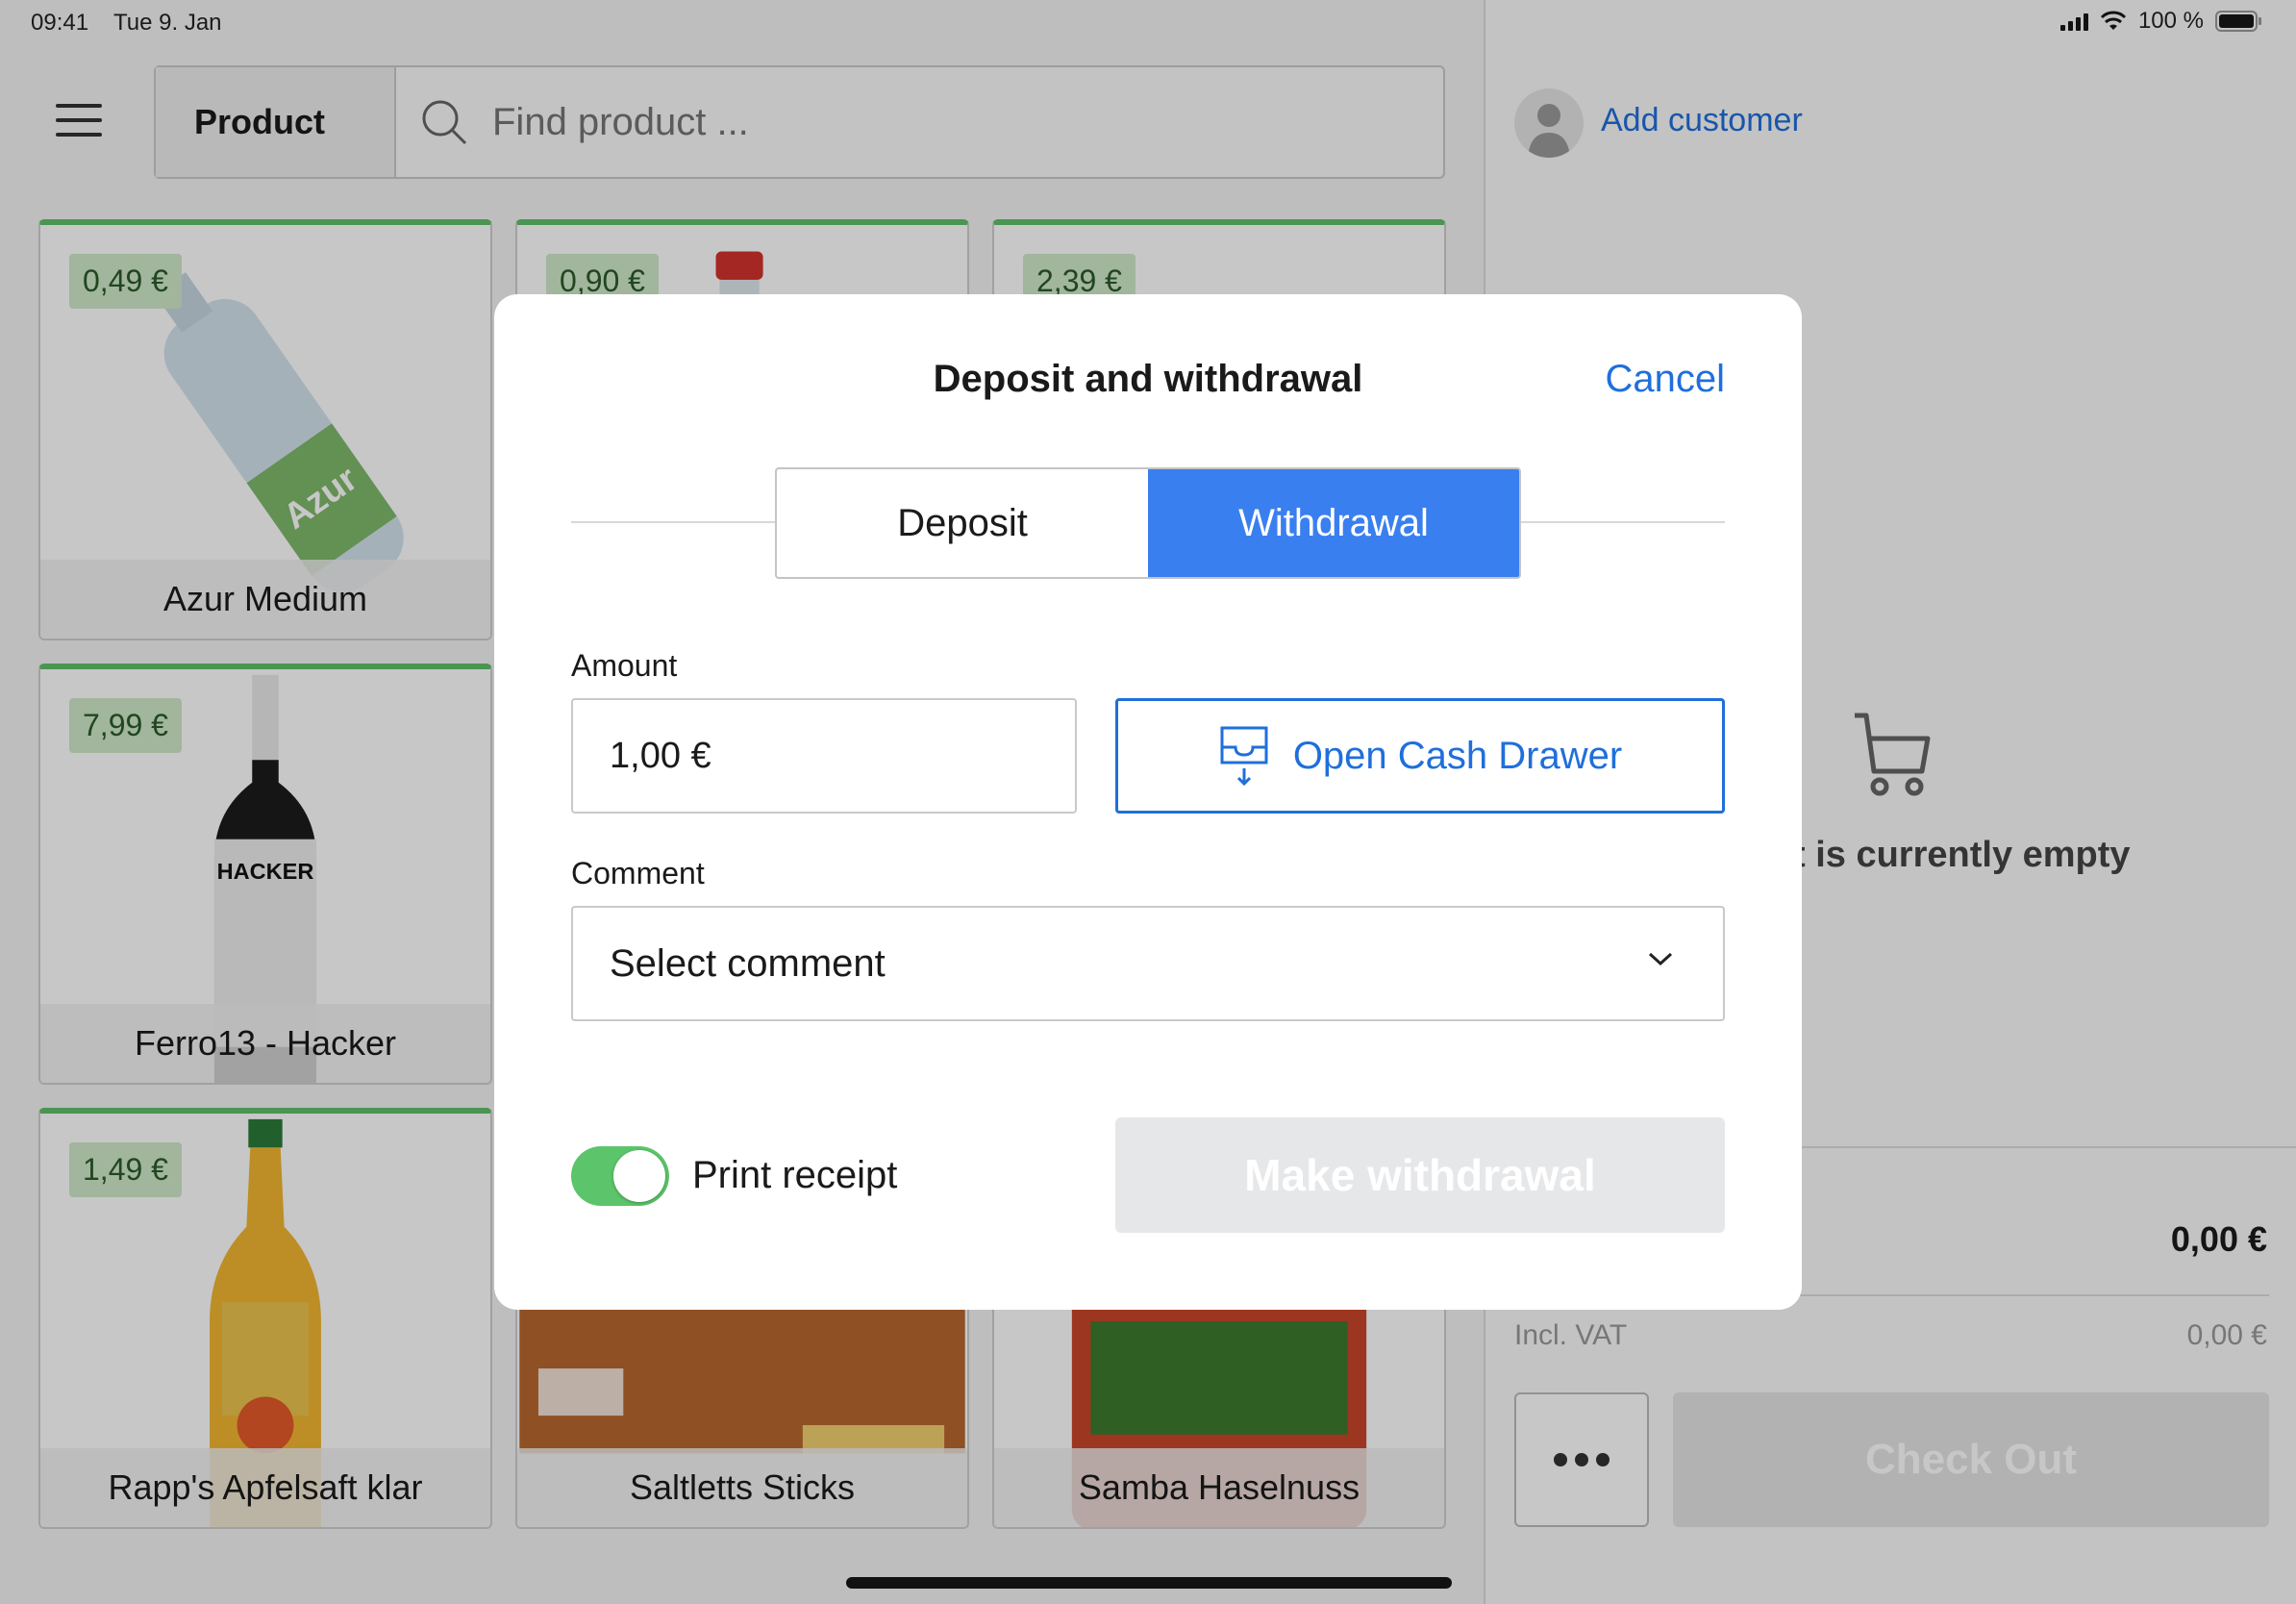 This screenshot has width=2296, height=1604. What do you see at coordinates (1665, 379) in the screenshot?
I see `cancel-button: Cancel` at bounding box center [1665, 379].